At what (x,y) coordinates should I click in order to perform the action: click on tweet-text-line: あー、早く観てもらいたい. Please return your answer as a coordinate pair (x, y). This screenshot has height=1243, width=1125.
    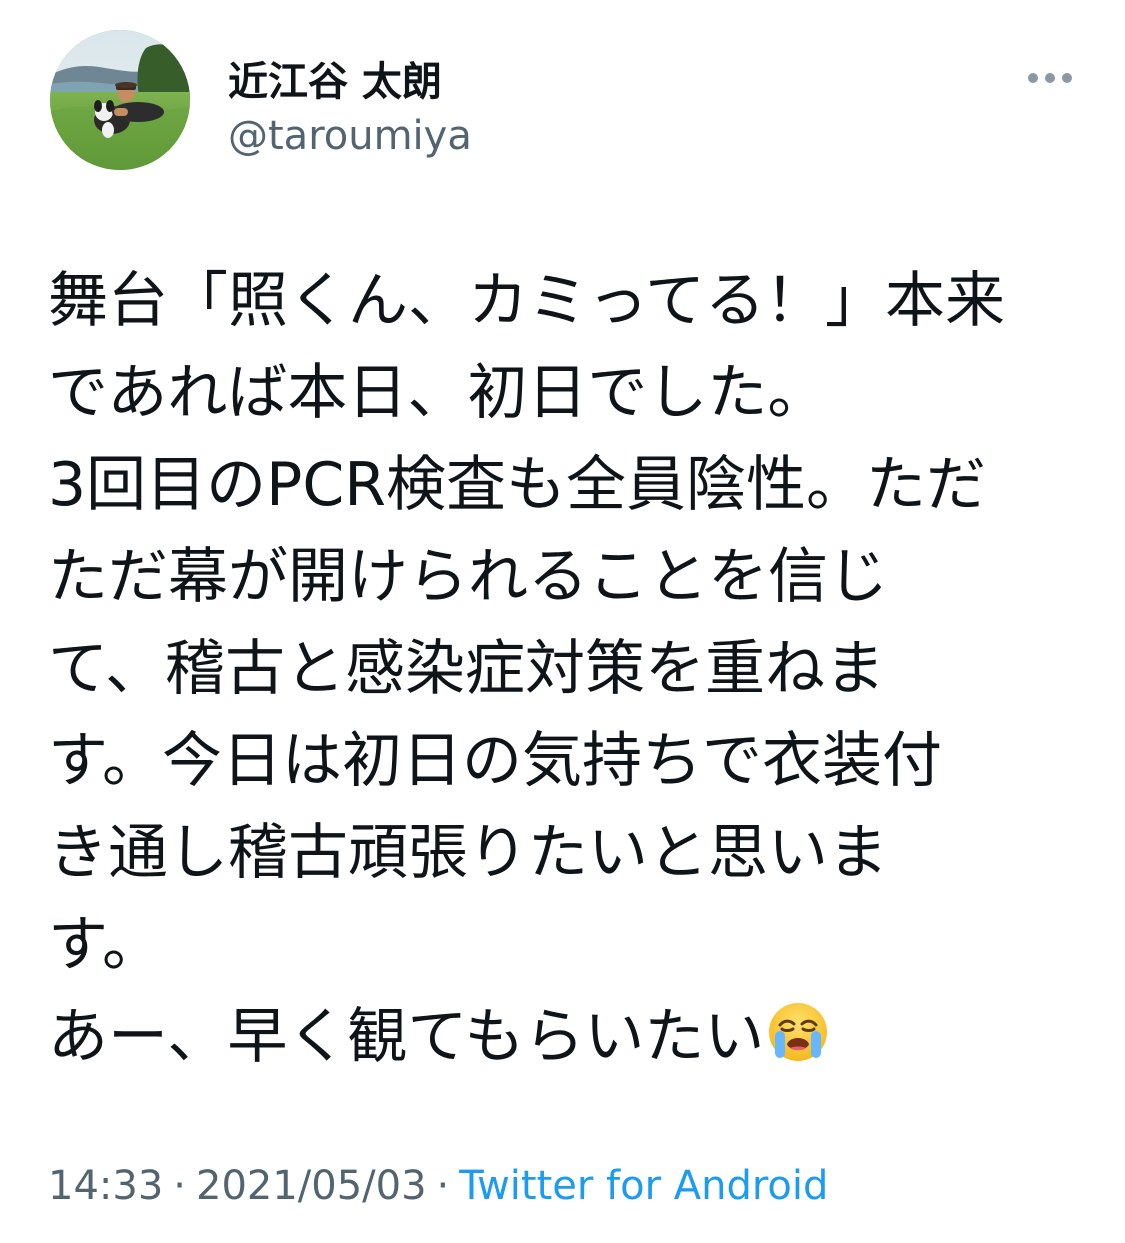
    Looking at the image, I should click on (406, 1037).